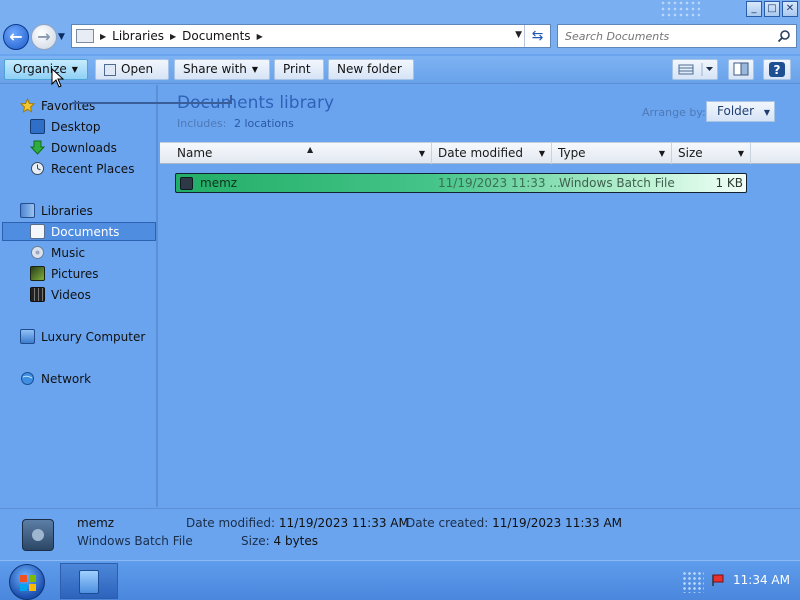 This screenshot has width=800, height=600. What do you see at coordinates (711, 153) in the screenshot?
I see `column-header-size: Size ▼` at bounding box center [711, 153].